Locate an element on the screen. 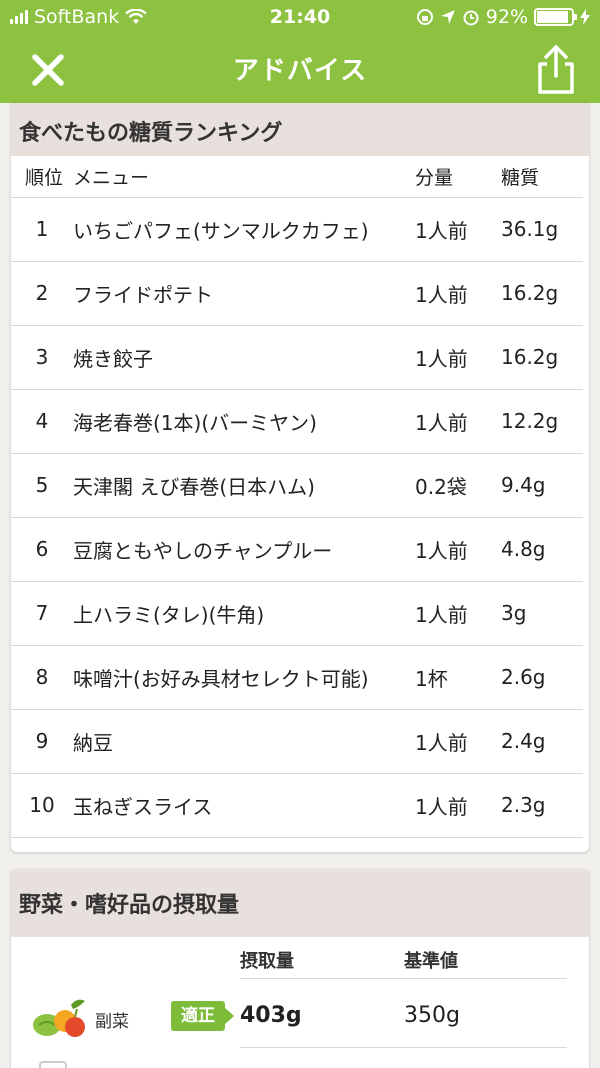  next-item-icon is located at coordinates (53, 1064).